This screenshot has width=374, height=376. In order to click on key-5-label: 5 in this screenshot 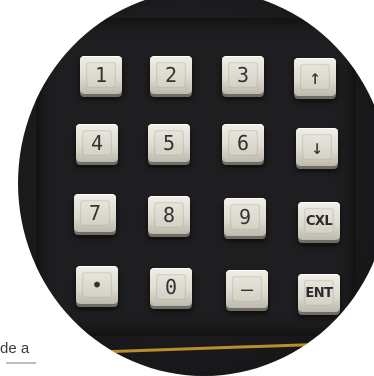, I will do `click(169, 143)`.